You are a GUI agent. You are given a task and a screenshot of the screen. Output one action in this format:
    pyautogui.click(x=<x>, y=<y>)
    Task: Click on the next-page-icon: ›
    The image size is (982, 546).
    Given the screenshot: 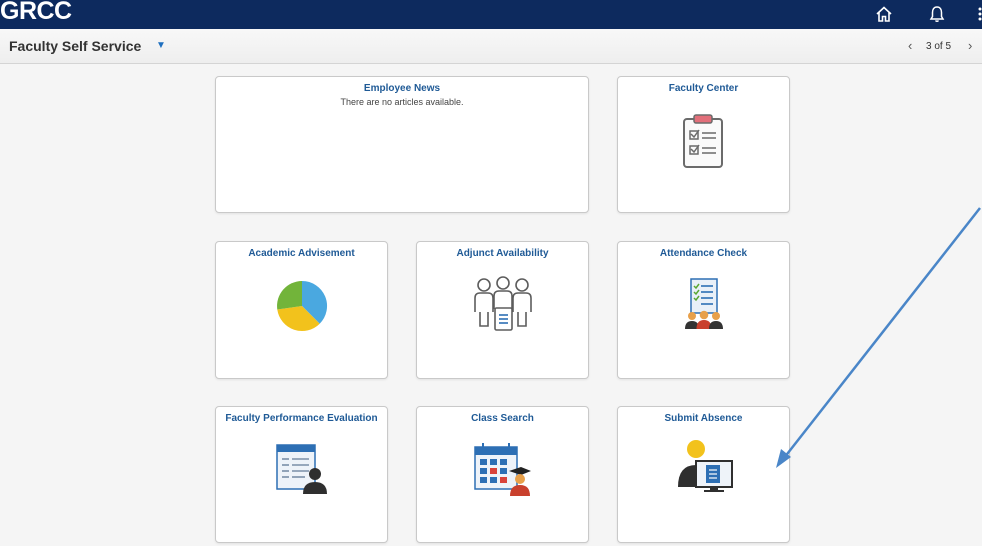 What is the action you would take?
    pyautogui.click(x=970, y=45)
    